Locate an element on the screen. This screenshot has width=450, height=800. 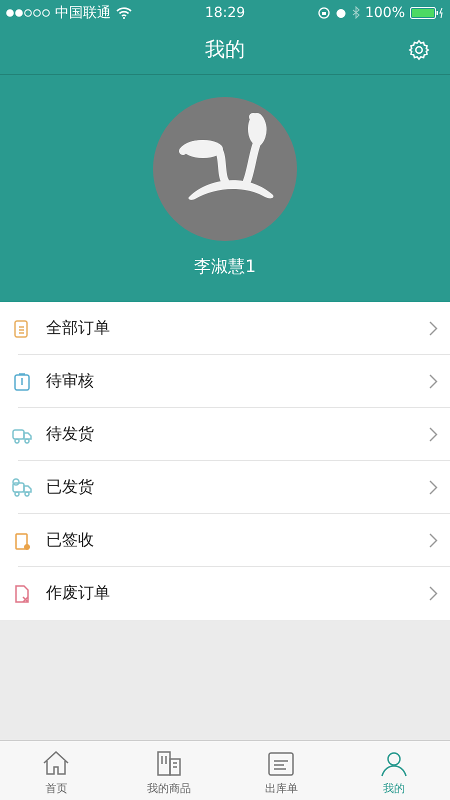
battery-icon is located at coordinates (427, 12).